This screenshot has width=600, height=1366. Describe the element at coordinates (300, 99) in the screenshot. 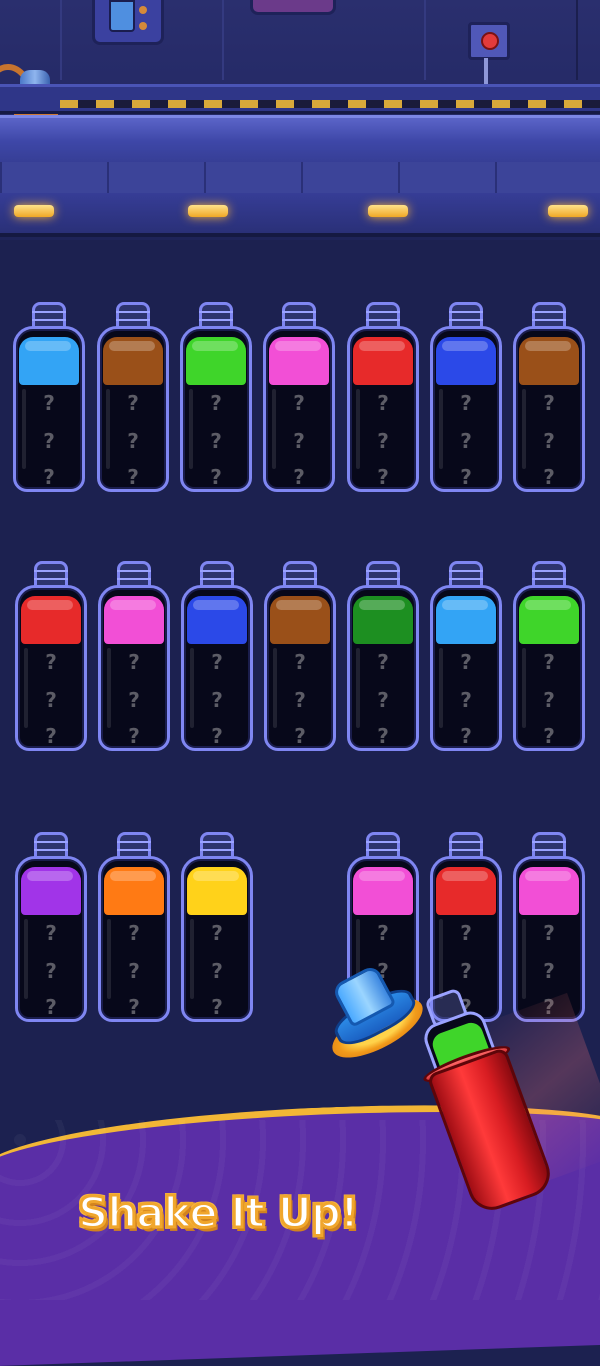

I see `rail` at that location.